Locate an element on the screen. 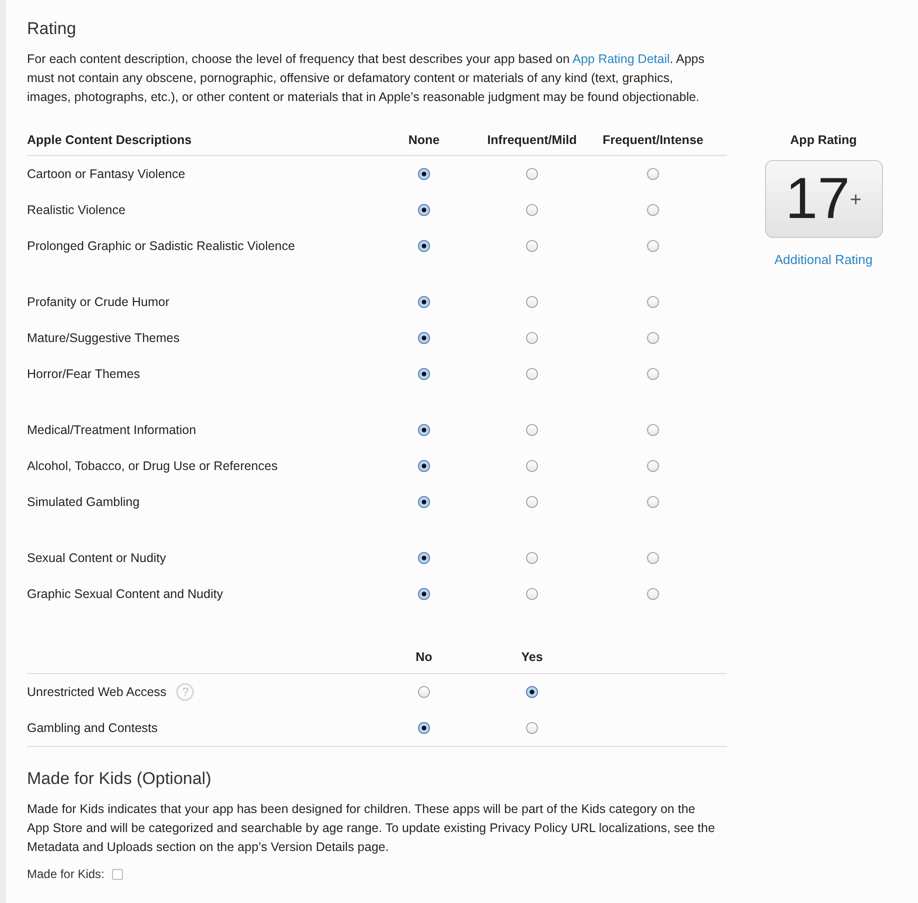 The image size is (918, 903). age-rating-badge: 17$^{+}$ is located at coordinates (823, 199).